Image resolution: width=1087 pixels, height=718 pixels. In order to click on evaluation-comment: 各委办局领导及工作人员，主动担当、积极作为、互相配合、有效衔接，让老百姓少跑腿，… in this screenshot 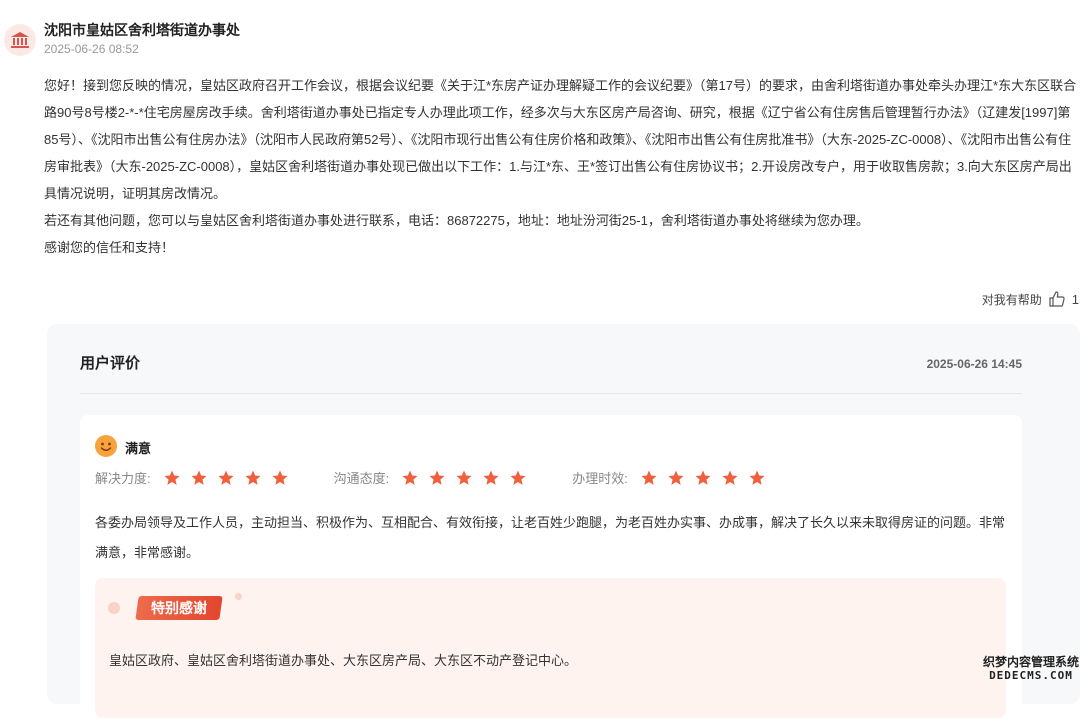, I will do `click(550, 537)`.